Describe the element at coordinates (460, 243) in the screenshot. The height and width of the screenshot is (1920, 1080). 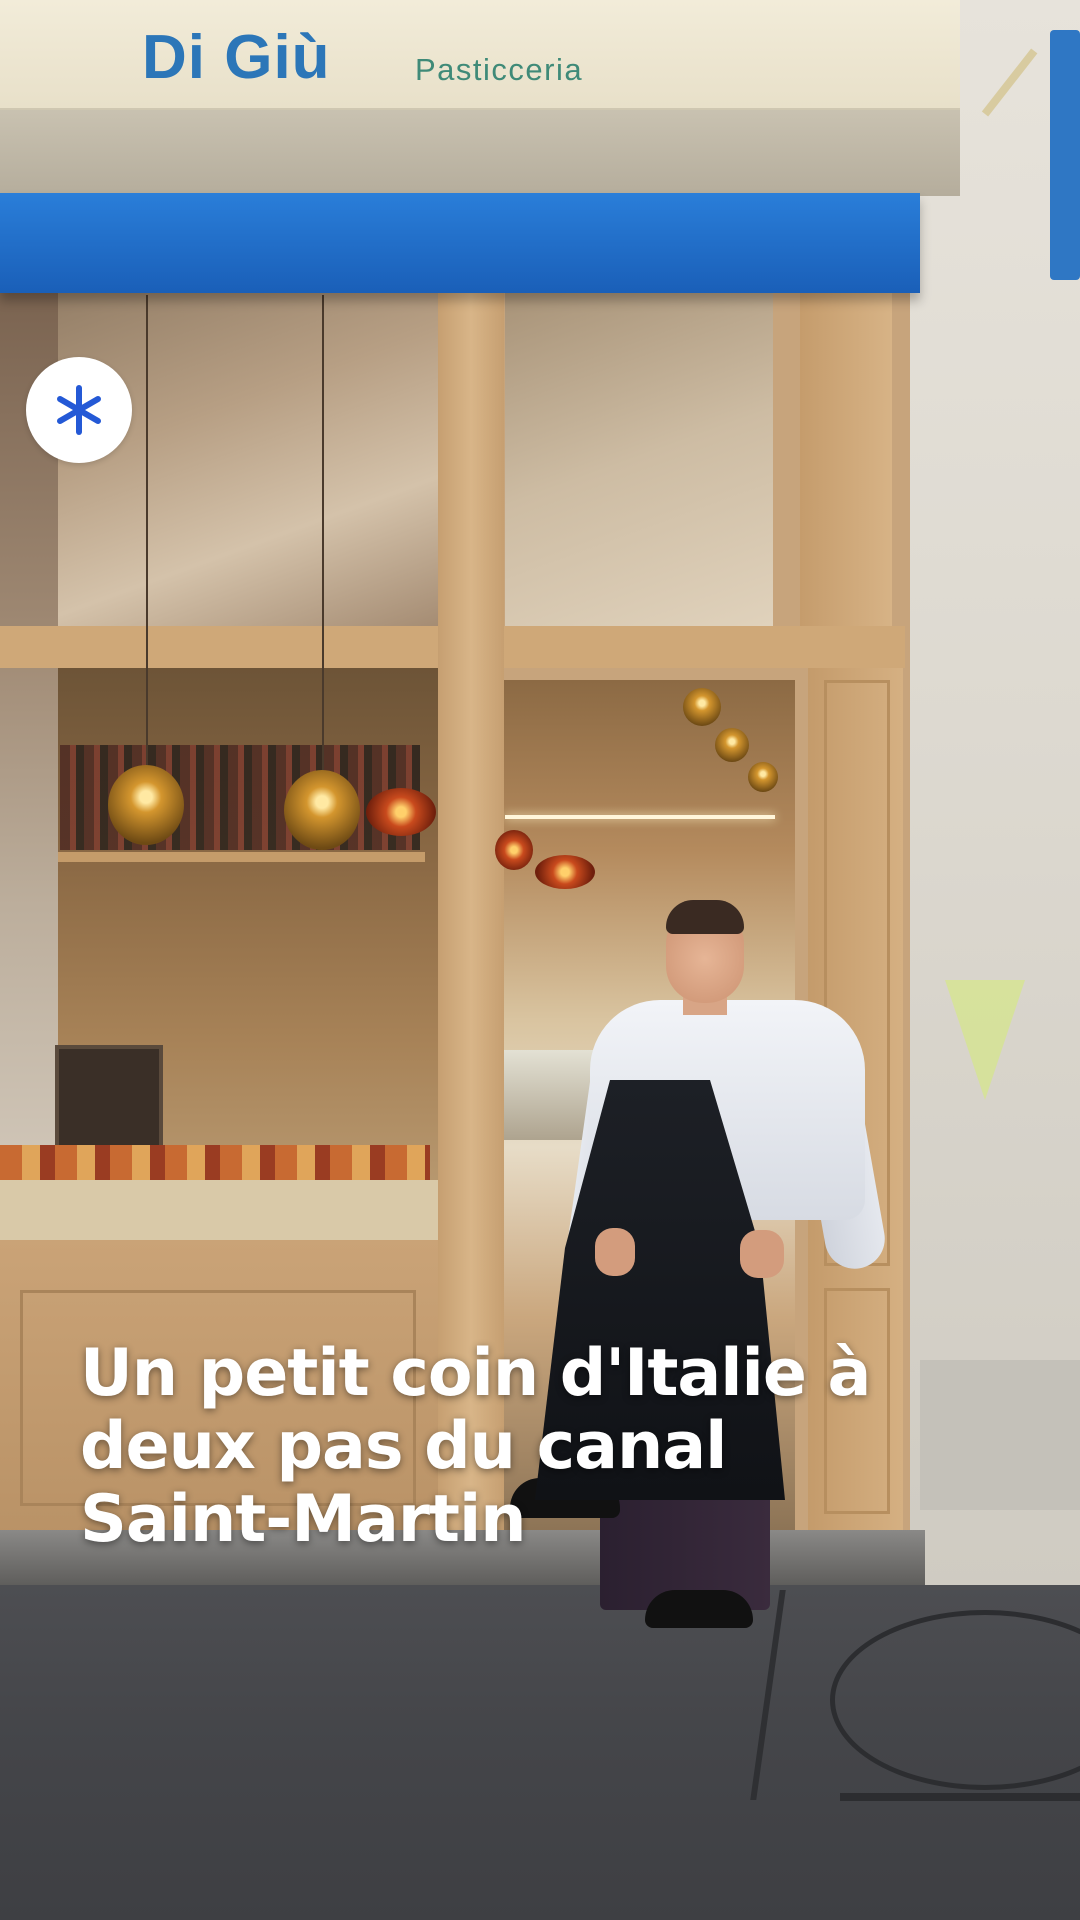
I see `blue-awning` at that location.